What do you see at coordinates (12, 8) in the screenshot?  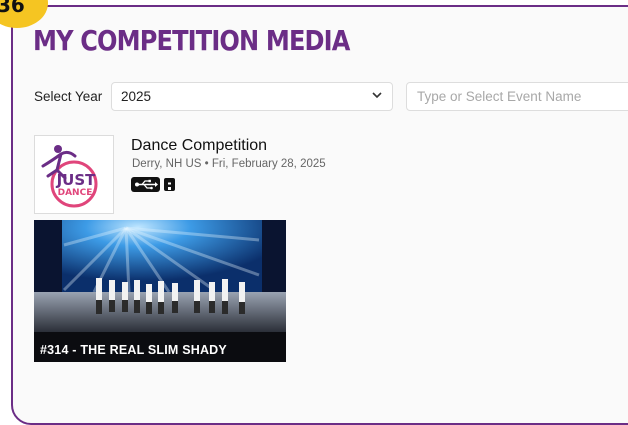 I see `step-number: 36` at bounding box center [12, 8].